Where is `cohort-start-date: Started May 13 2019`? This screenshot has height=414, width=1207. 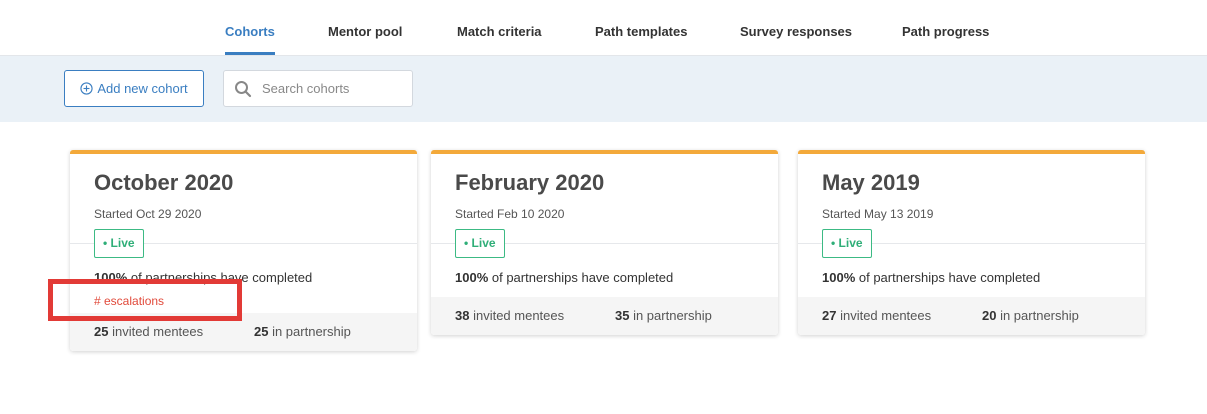 cohort-start-date: Started May 13 2019 is located at coordinates (878, 214).